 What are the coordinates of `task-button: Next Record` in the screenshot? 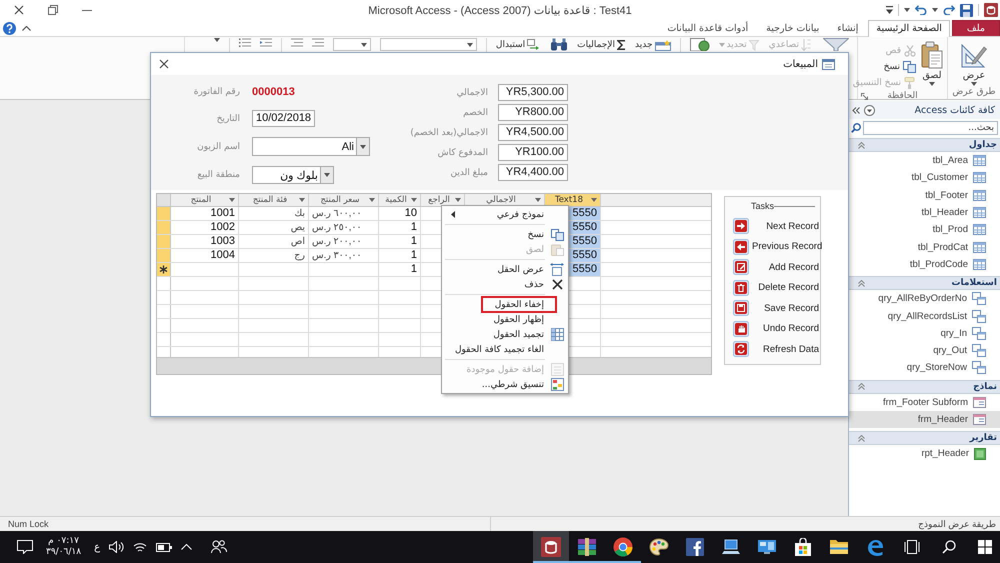 It's located at (776, 226).